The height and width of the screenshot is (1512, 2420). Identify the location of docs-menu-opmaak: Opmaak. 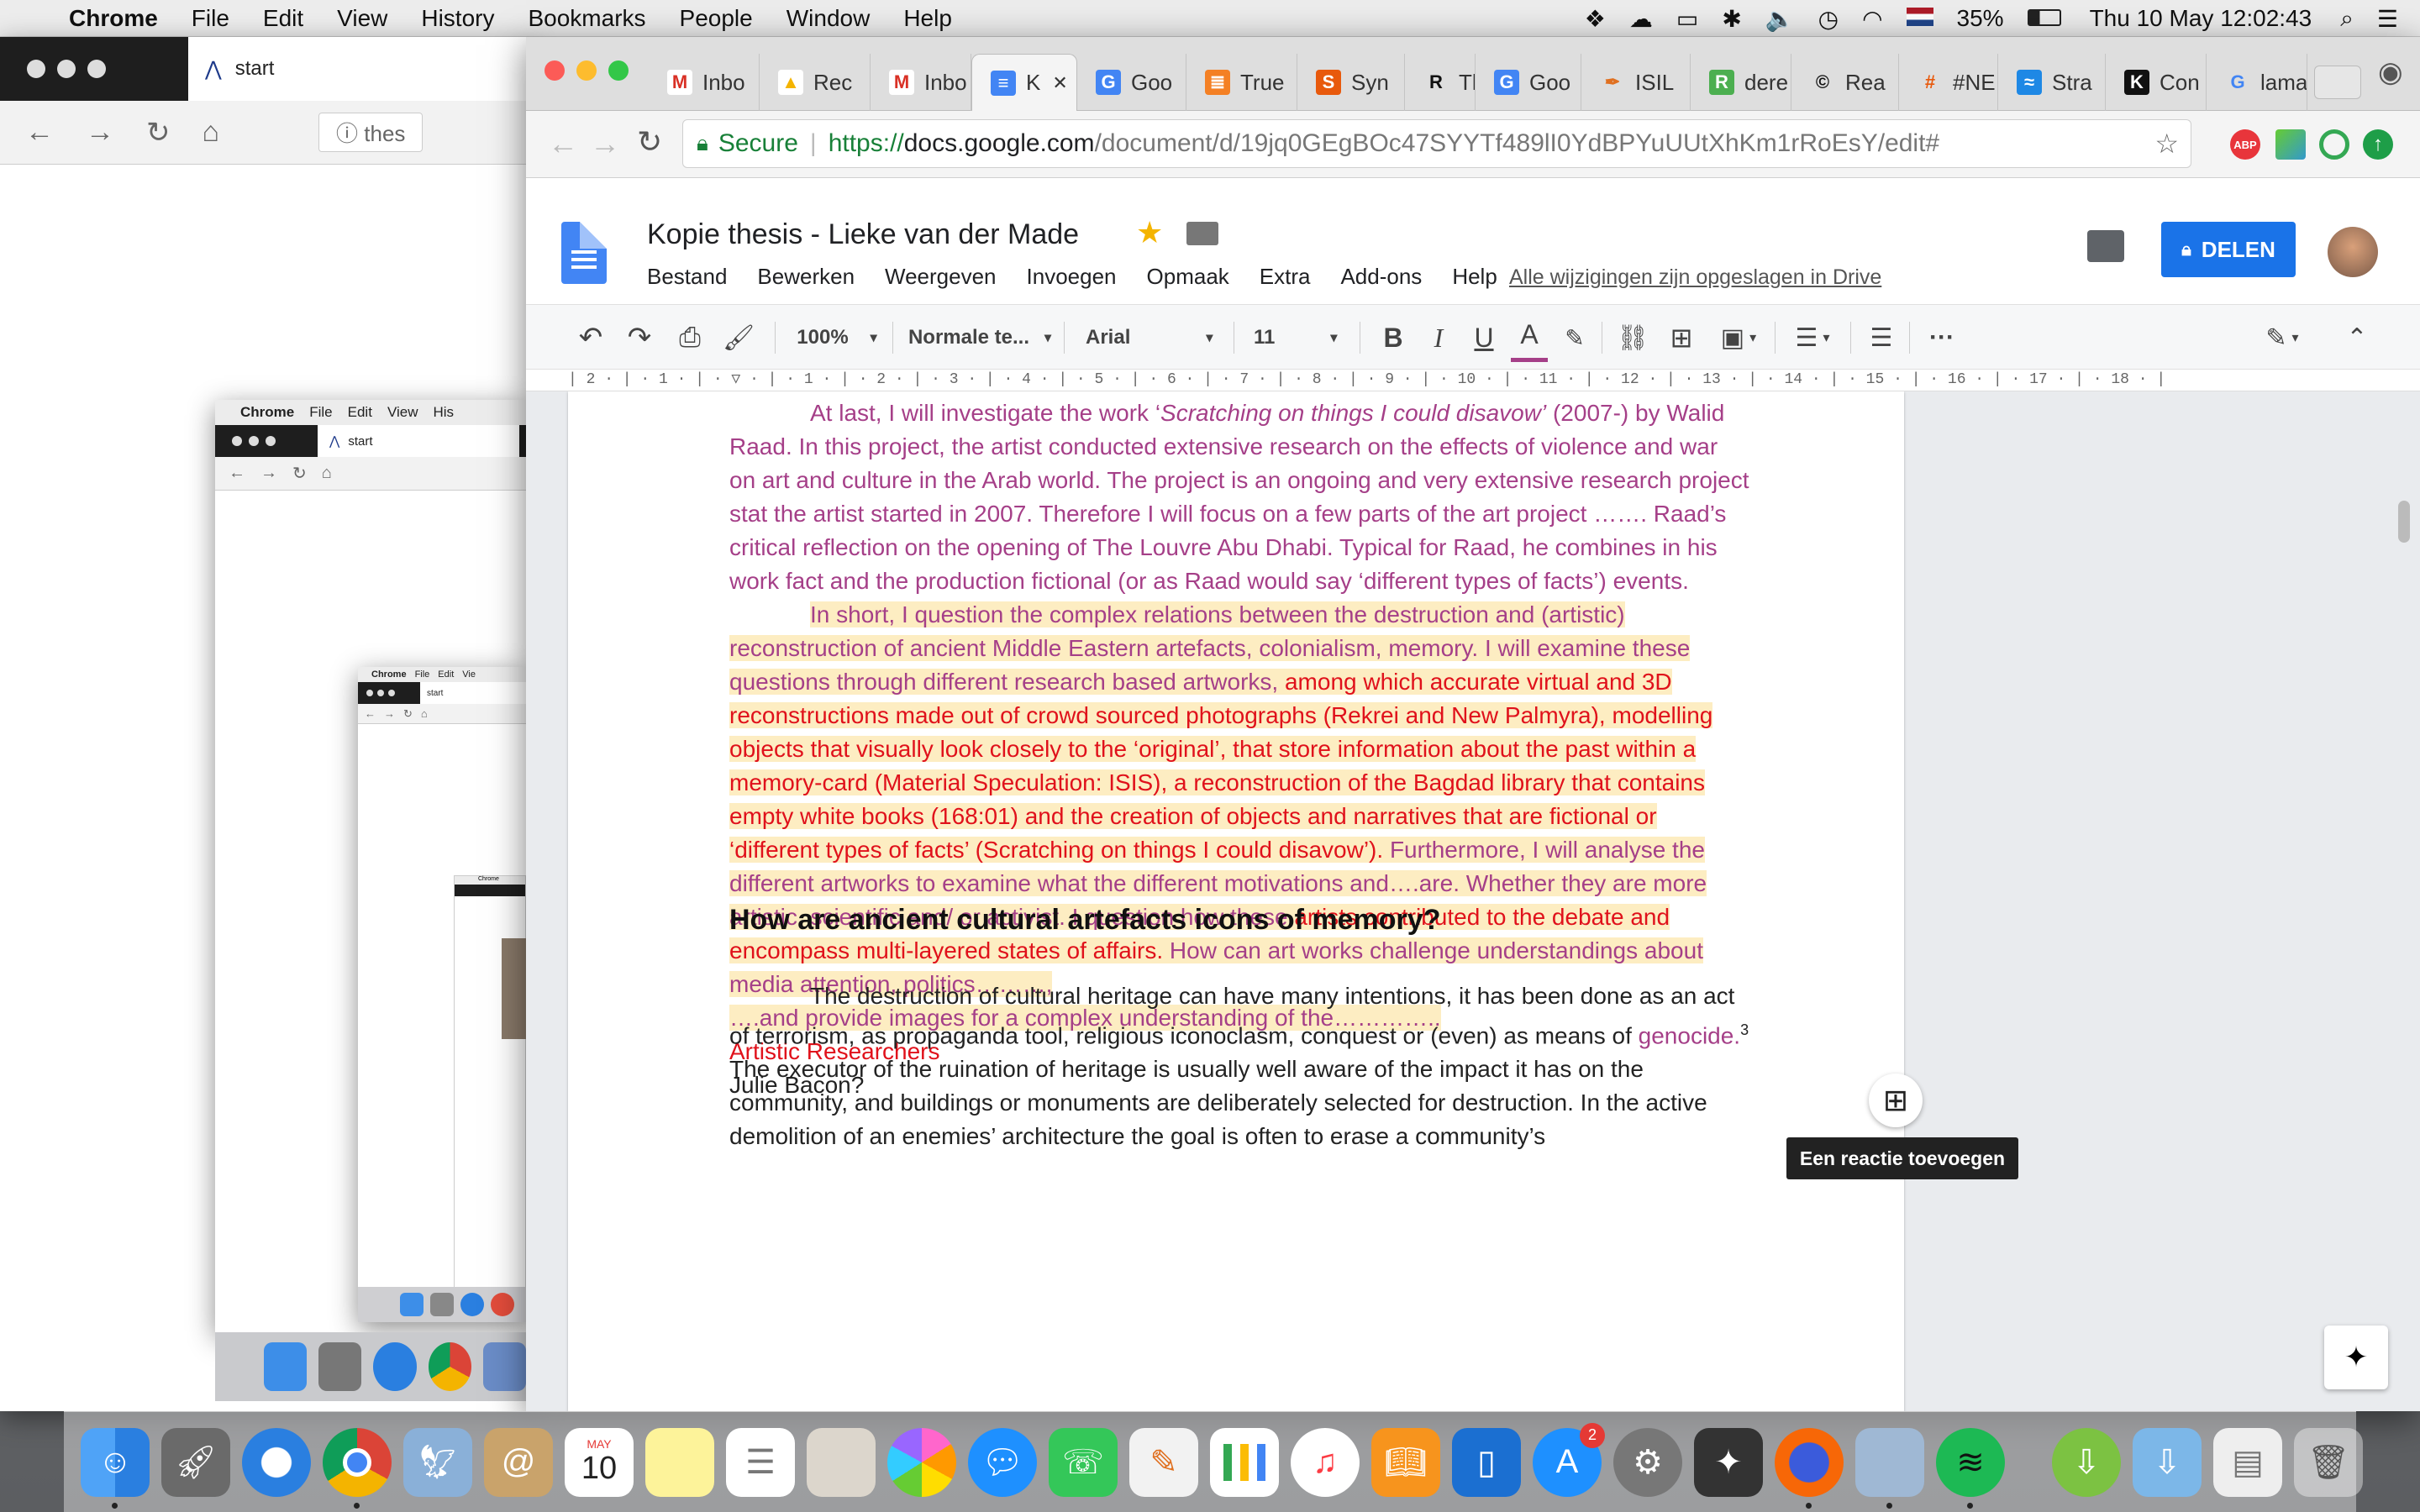
(1188, 277).